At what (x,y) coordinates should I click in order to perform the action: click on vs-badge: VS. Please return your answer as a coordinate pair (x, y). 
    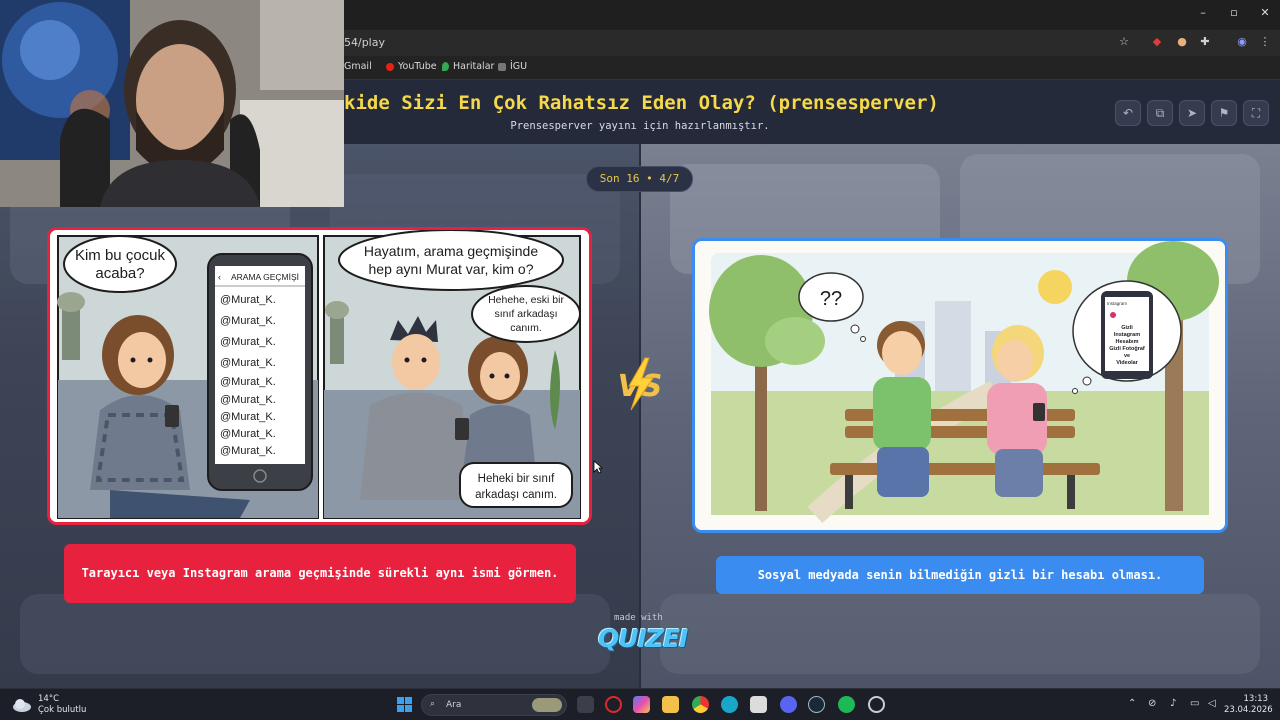
    Looking at the image, I should click on (640, 384).